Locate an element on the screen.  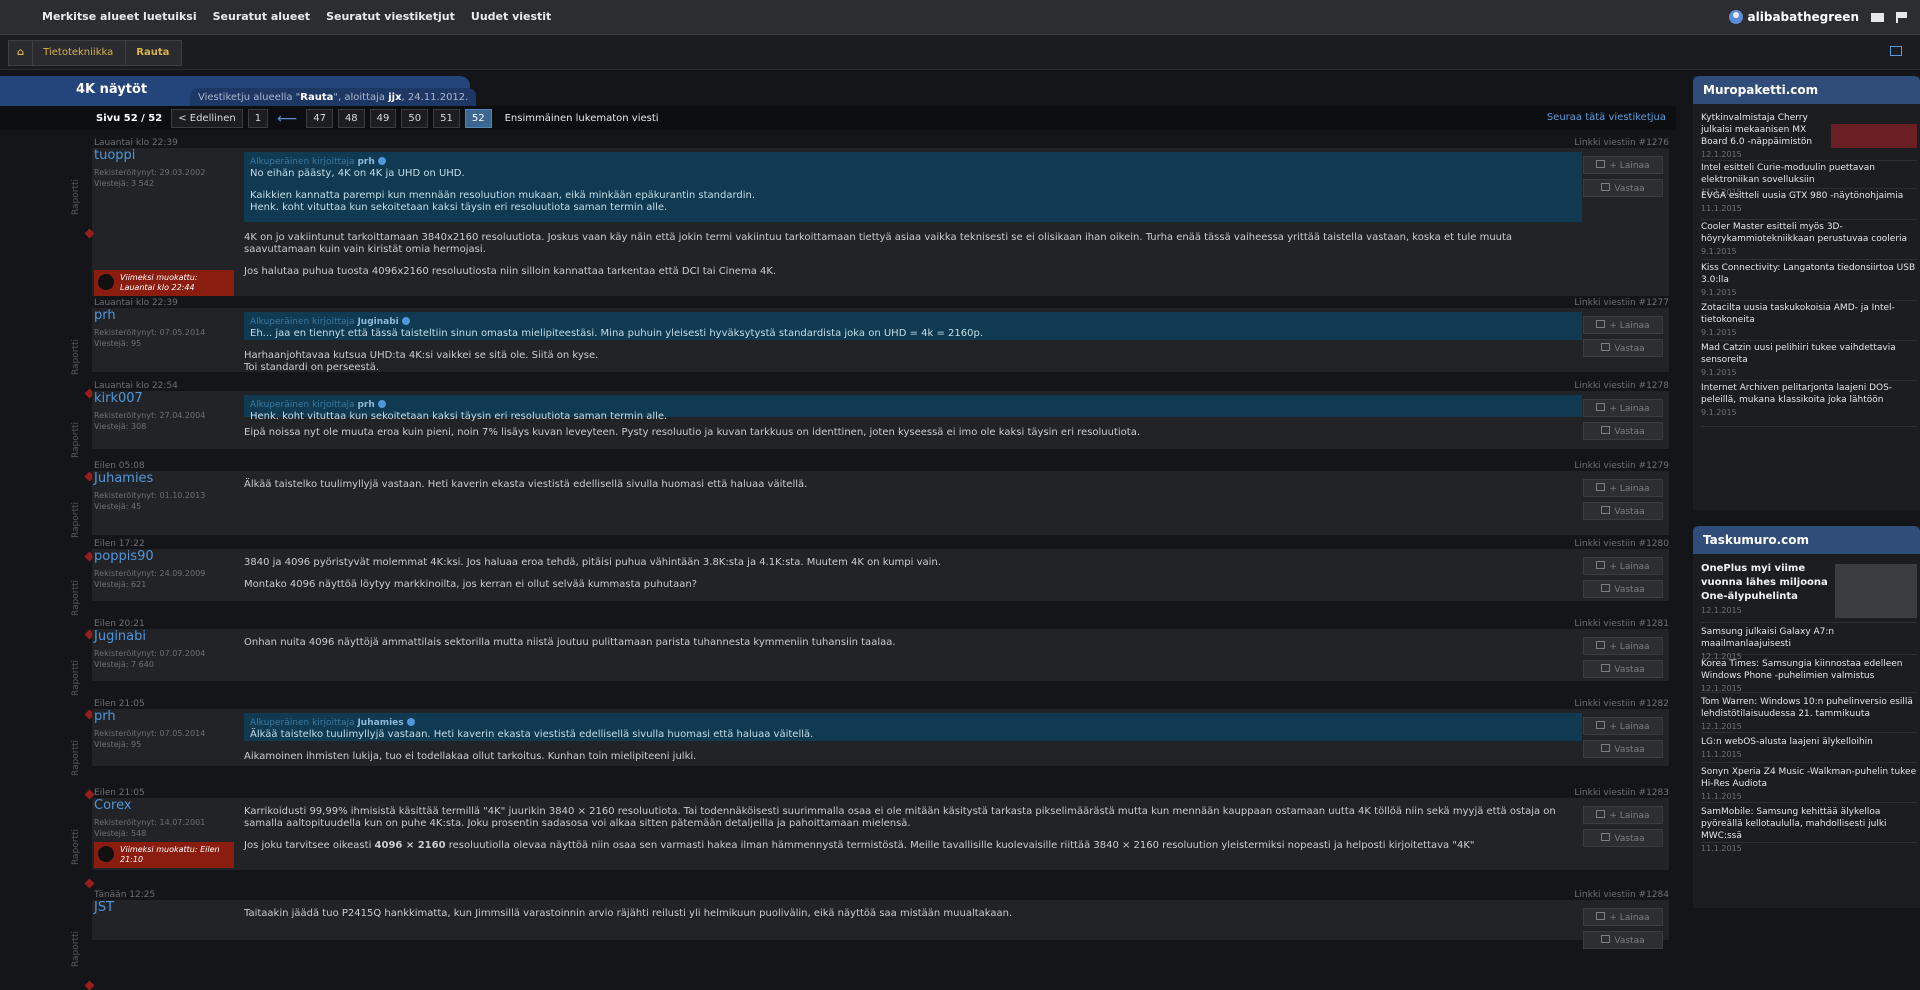
post-permalink: Linkki viestiin #1277 is located at coordinates (1621, 303).